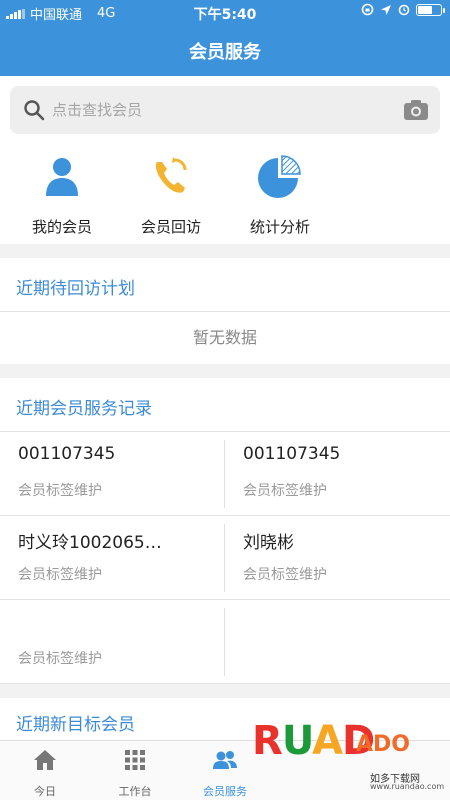  Describe the element at coordinates (84, 409) in the screenshot. I see `section-title: 近期会员服务记录` at that location.